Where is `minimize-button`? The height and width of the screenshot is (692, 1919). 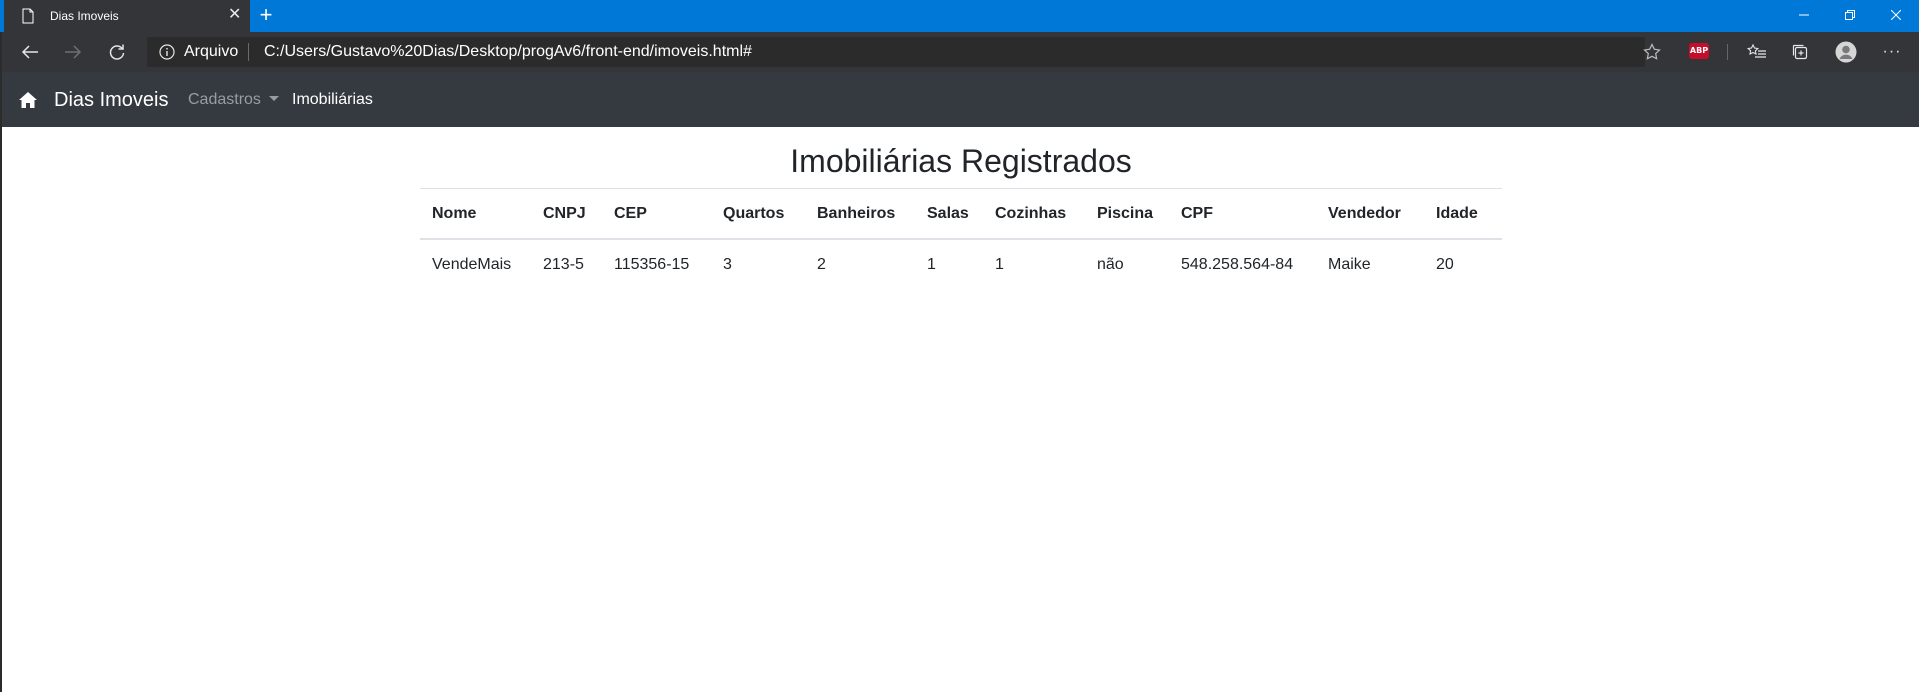
minimize-button is located at coordinates (1804, 16).